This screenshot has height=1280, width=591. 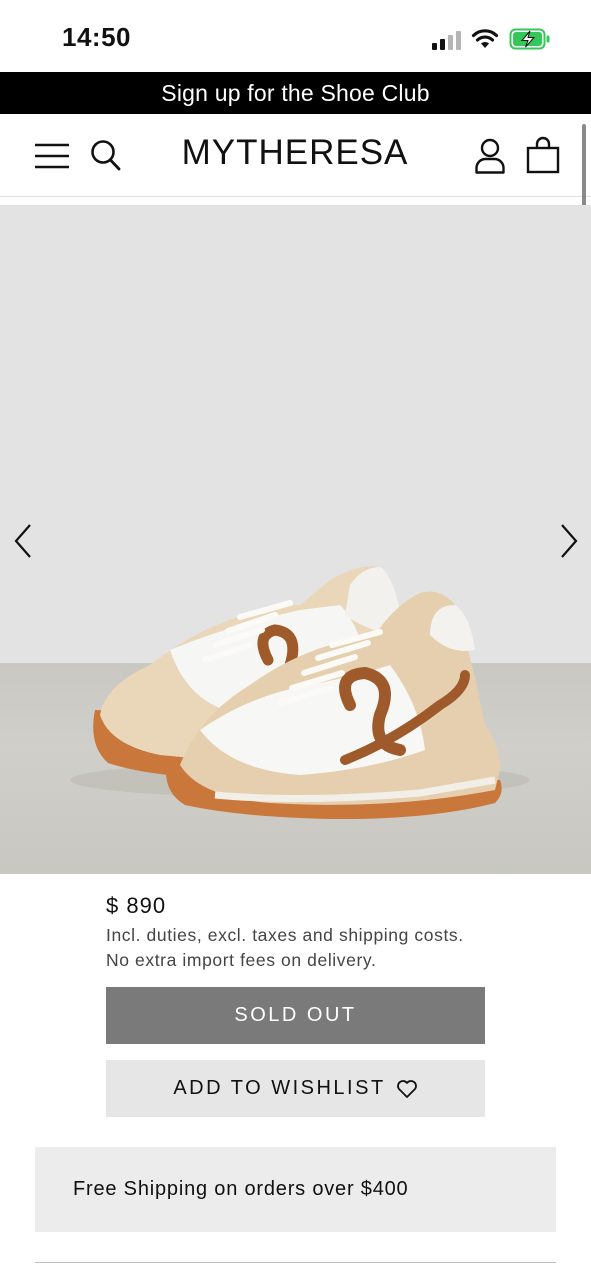 I want to click on battery-charging-icon, so click(x=529, y=39).